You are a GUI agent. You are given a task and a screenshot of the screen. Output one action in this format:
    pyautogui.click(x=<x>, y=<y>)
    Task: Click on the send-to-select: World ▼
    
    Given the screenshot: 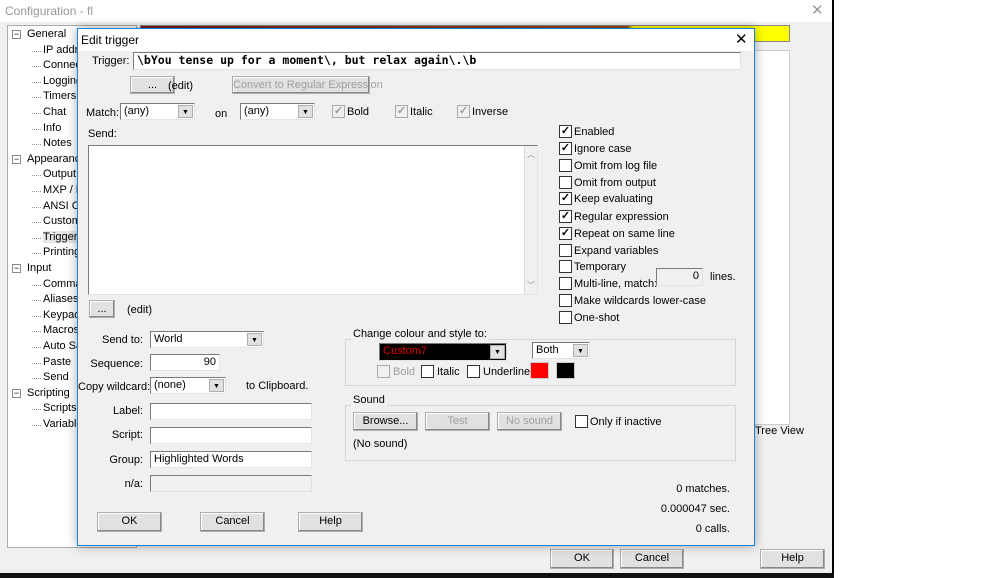 What is the action you would take?
    pyautogui.click(x=207, y=339)
    